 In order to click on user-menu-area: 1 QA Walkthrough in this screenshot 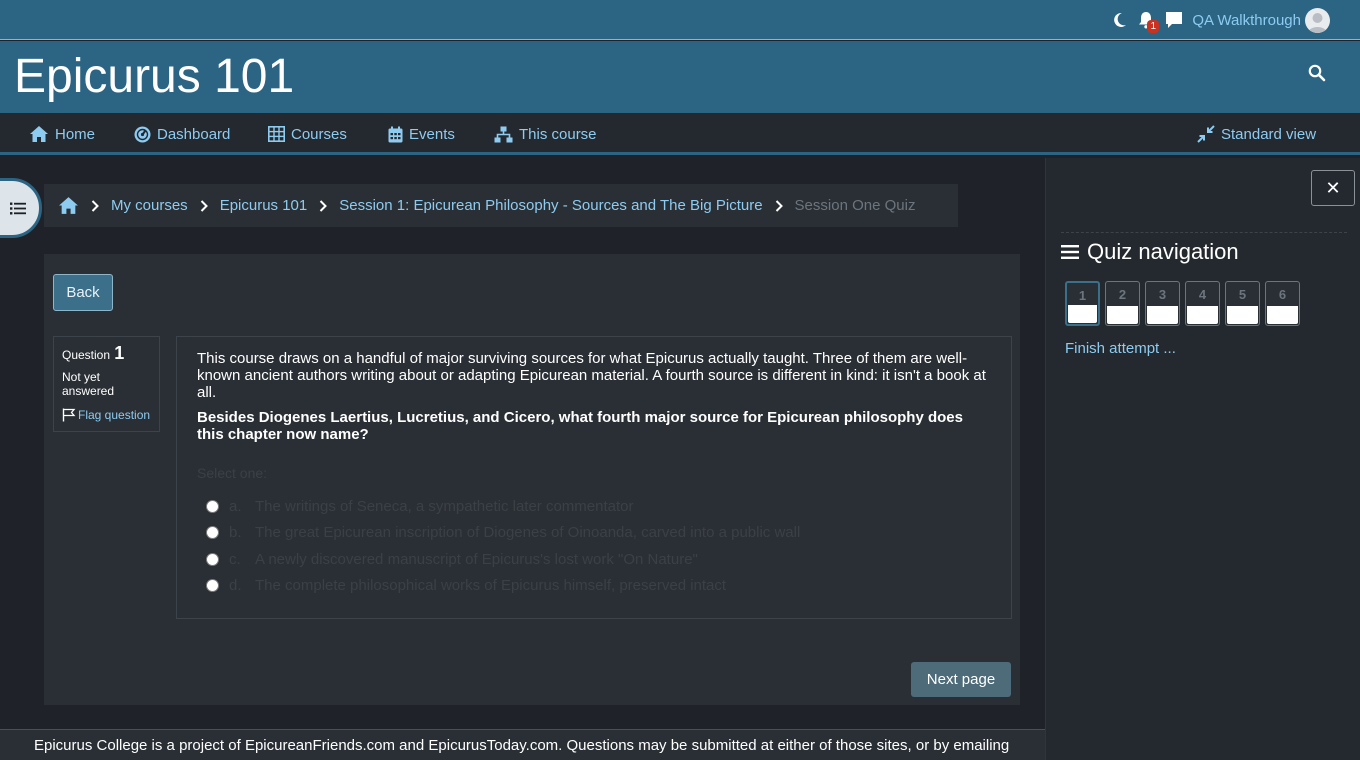, I will do `click(1219, 20)`.